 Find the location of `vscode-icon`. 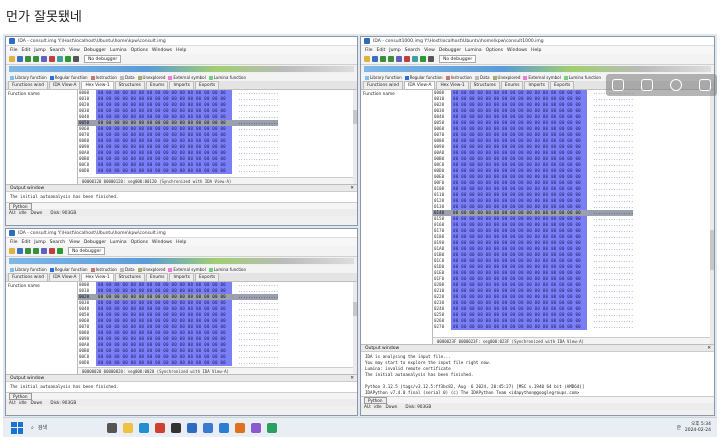

vscode-icon is located at coordinates (224, 427).